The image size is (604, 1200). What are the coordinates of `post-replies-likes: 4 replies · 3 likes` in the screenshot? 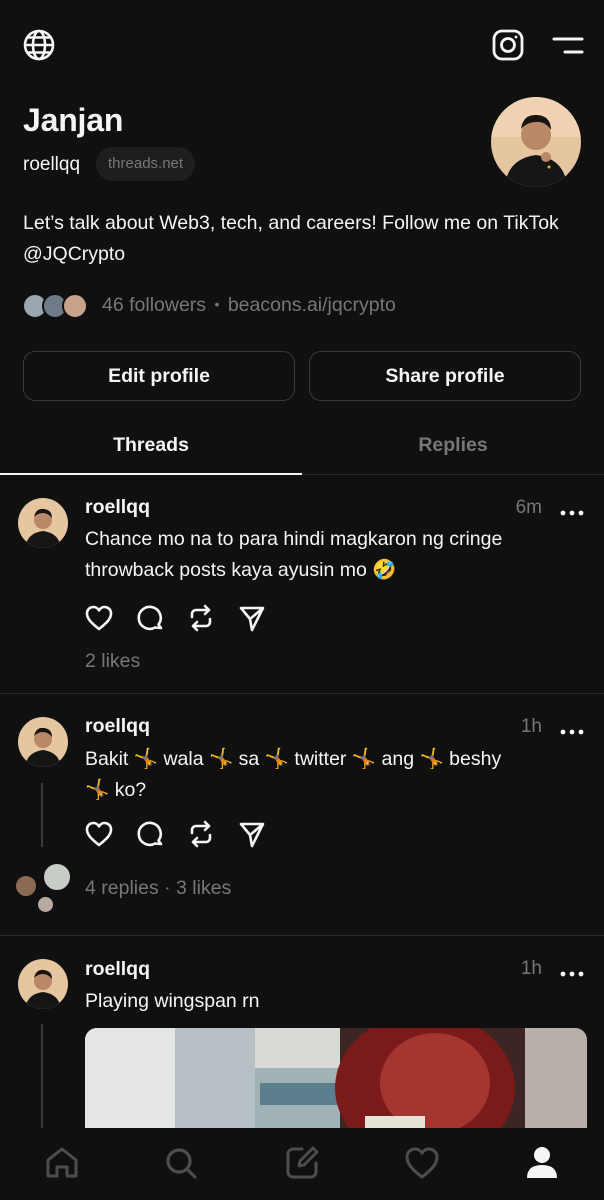 It's located at (158, 888).